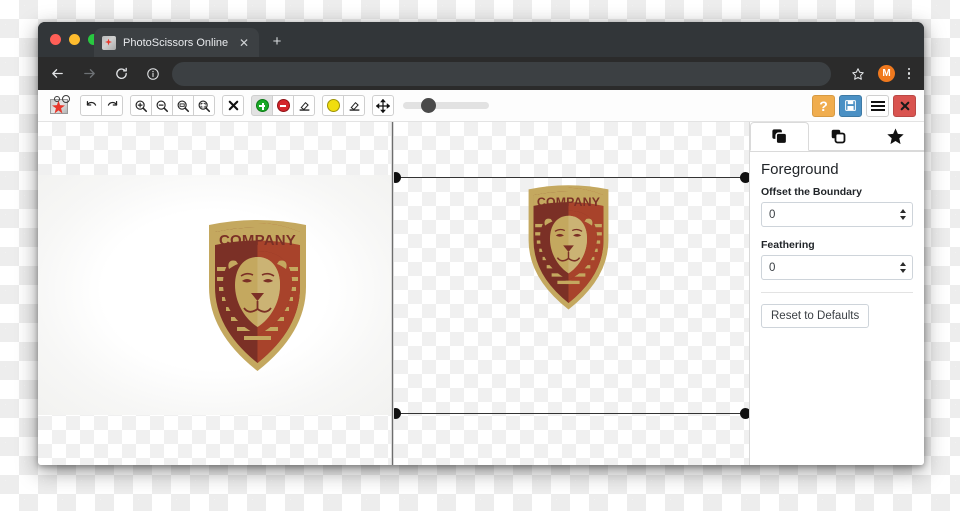  What do you see at coordinates (568, 247) in the screenshot?
I see `crest-logo-result: COMPANY` at bounding box center [568, 247].